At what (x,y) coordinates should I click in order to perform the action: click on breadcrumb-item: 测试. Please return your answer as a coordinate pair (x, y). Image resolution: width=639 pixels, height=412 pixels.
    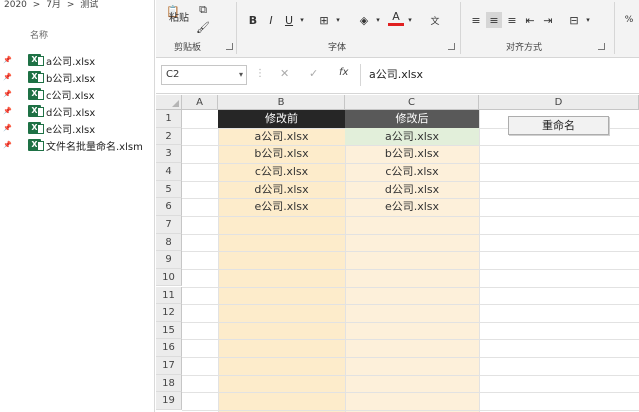
    Looking at the image, I should click on (89, 5).